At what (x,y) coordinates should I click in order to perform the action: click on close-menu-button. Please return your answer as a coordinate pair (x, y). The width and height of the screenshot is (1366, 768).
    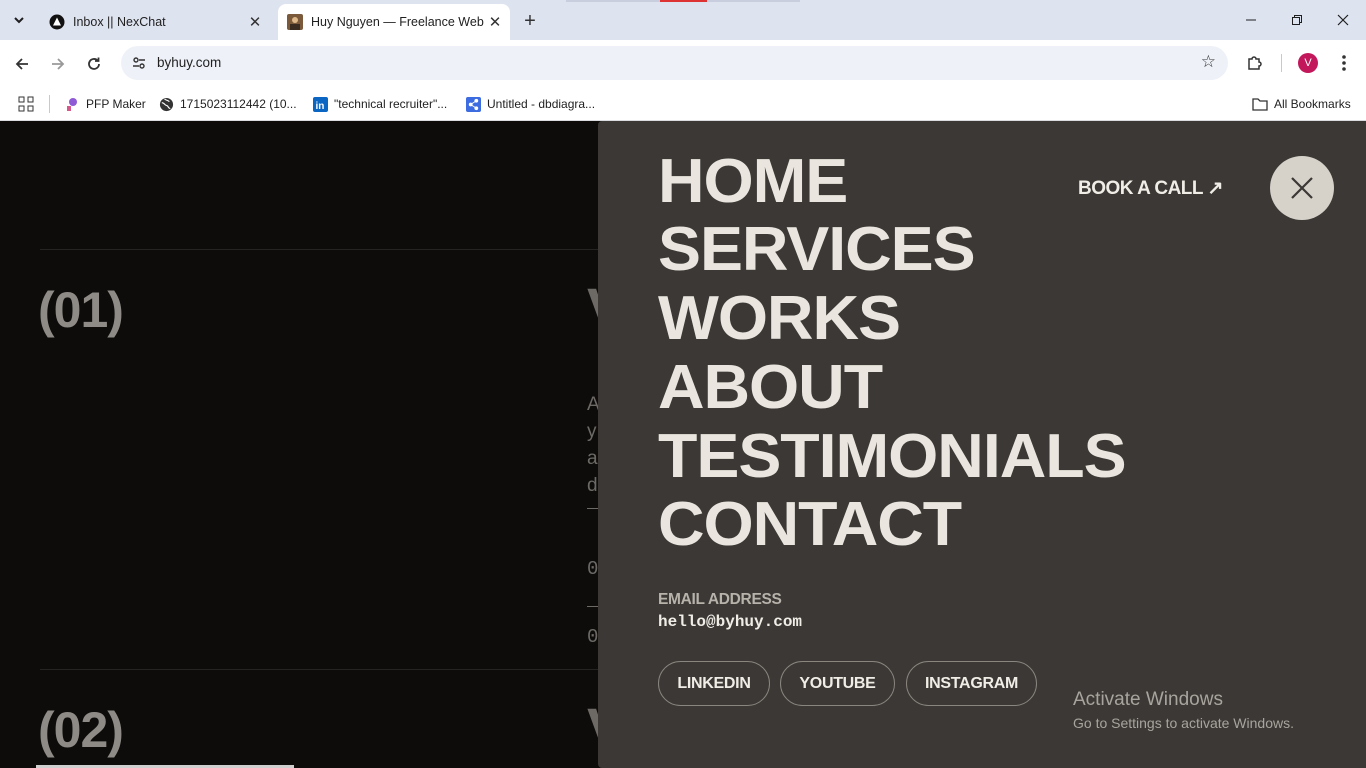
    Looking at the image, I should click on (1302, 188).